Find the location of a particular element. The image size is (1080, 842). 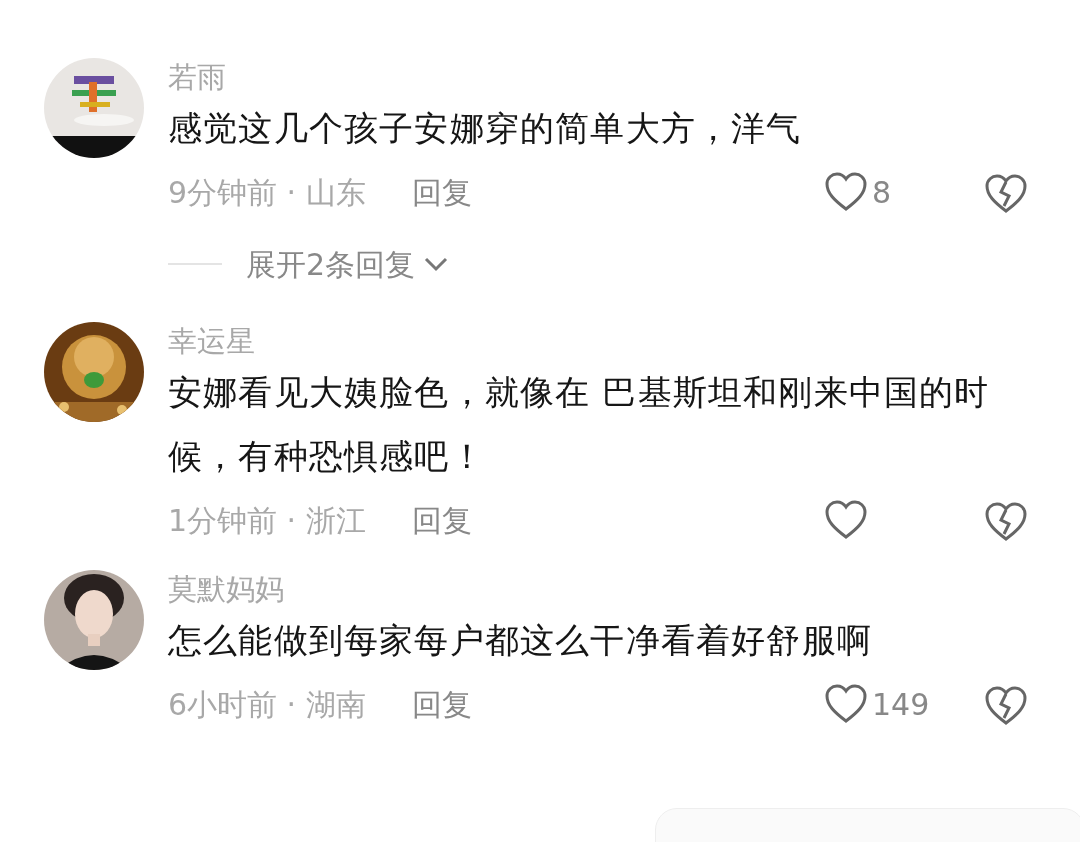

like-count: 149 is located at coordinates (901, 704).